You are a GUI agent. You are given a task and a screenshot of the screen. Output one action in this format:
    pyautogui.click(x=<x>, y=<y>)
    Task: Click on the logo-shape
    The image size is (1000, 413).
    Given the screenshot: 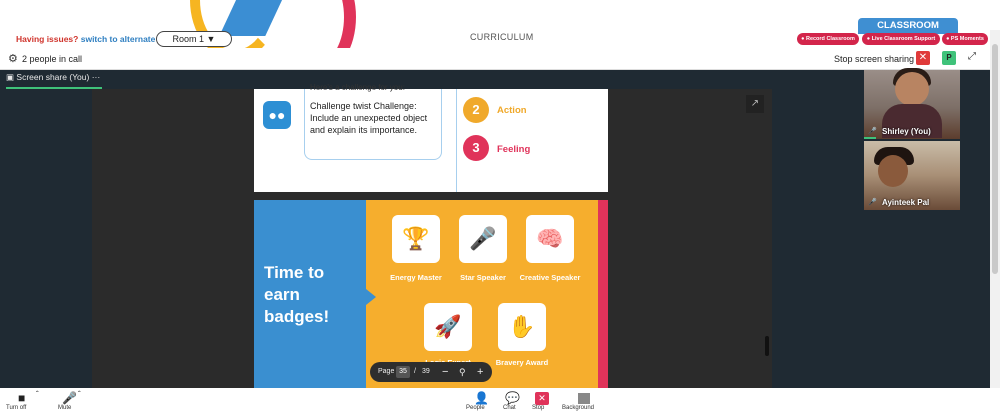 What is the action you would take?
    pyautogui.click(x=319, y=24)
    